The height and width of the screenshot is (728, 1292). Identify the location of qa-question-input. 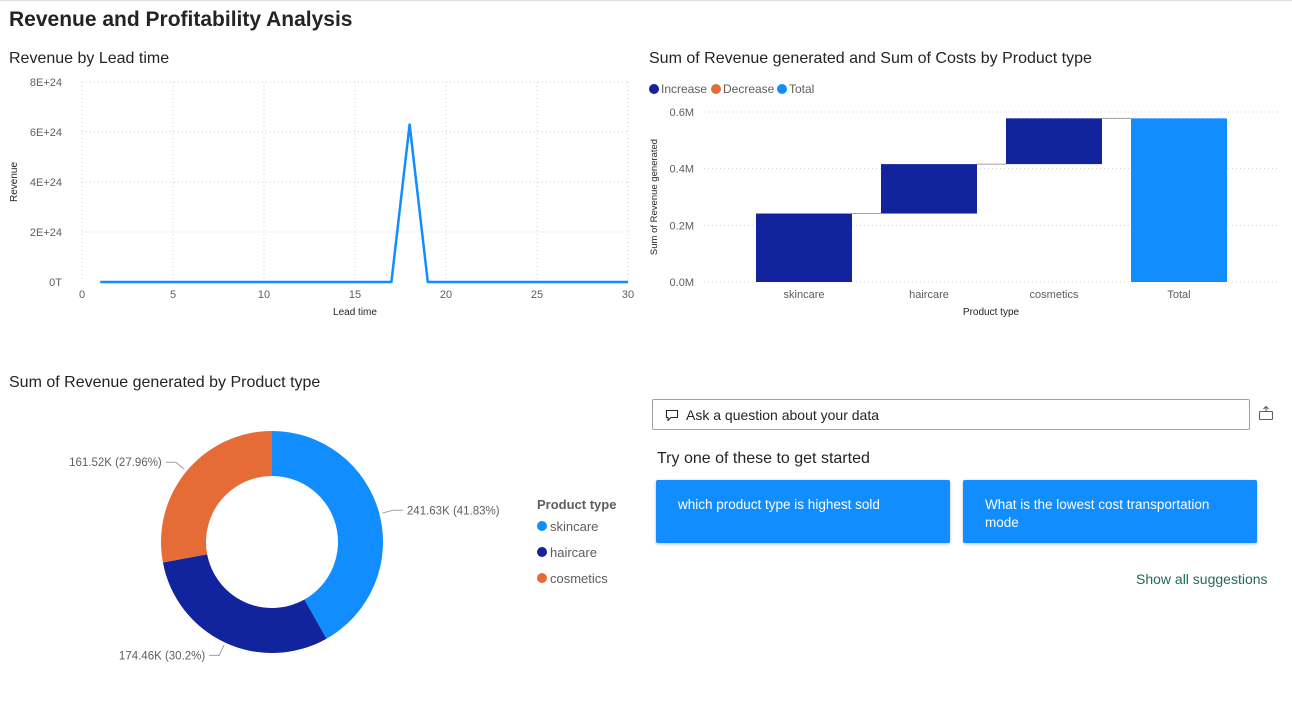
(956, 415).